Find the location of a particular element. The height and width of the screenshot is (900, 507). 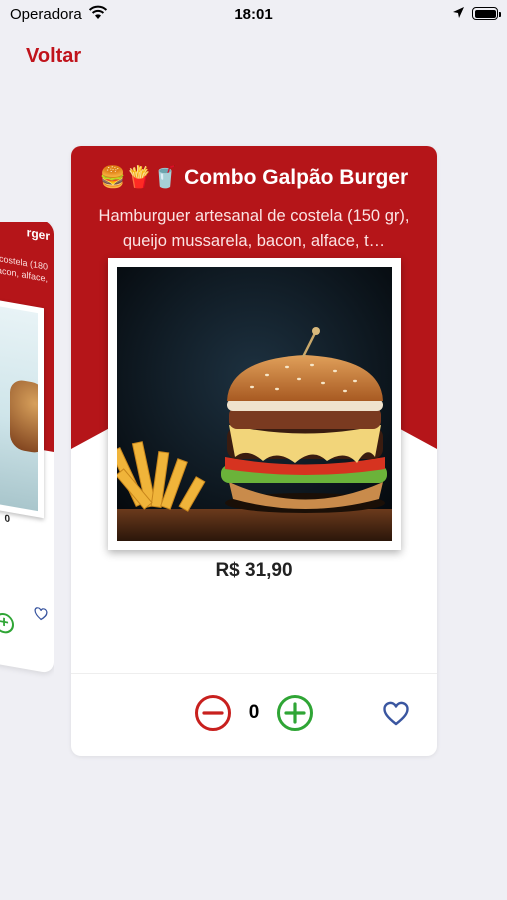

minus-circle-icon is located at coordinates (213, 713).